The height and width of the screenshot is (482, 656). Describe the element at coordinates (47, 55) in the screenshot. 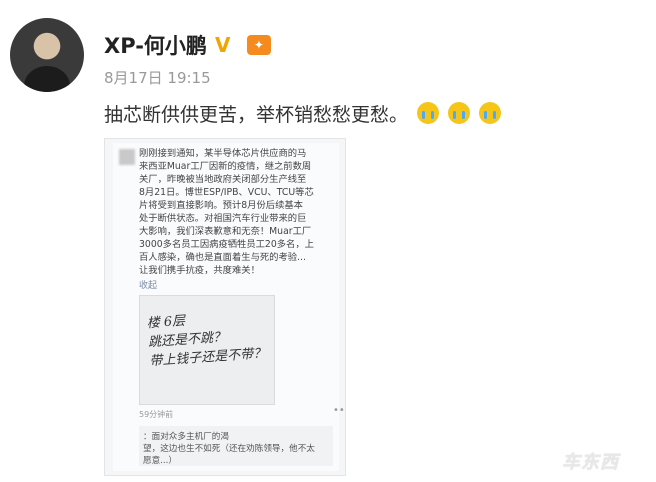

I see `user-avatar` at that location.